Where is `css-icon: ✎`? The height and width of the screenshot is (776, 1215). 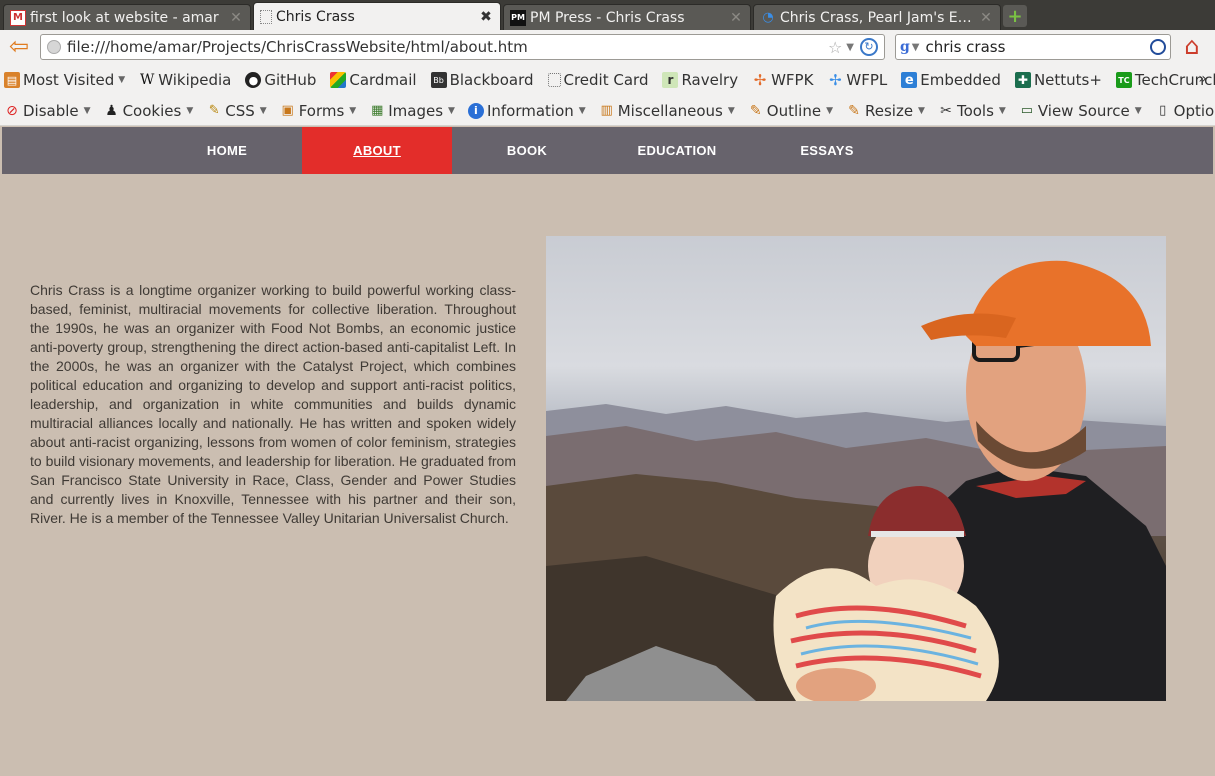 css-icon: ✎ is located at coordinates (214, 110).